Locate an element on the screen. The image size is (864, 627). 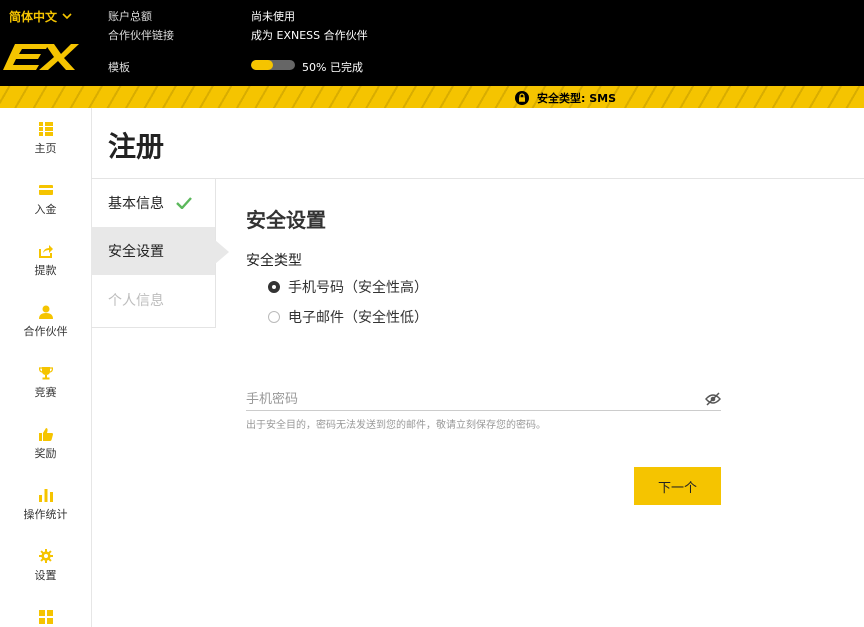
sidebar-item-label: 操作统计 is located at coordinates (45, 514).